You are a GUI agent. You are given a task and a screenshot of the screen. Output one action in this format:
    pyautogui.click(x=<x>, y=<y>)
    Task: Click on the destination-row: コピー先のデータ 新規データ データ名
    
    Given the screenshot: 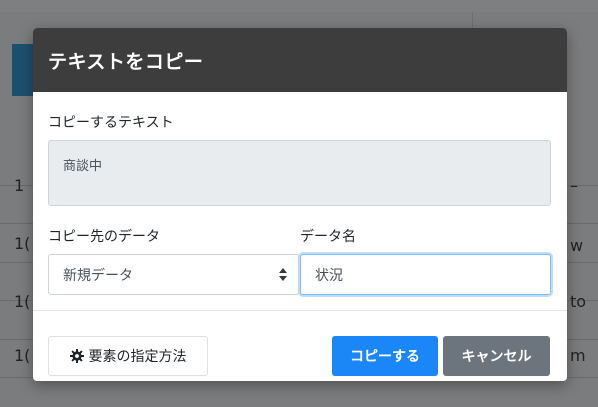 What is the action you would take?
    pyautogui.click(x=299, y=260)
    